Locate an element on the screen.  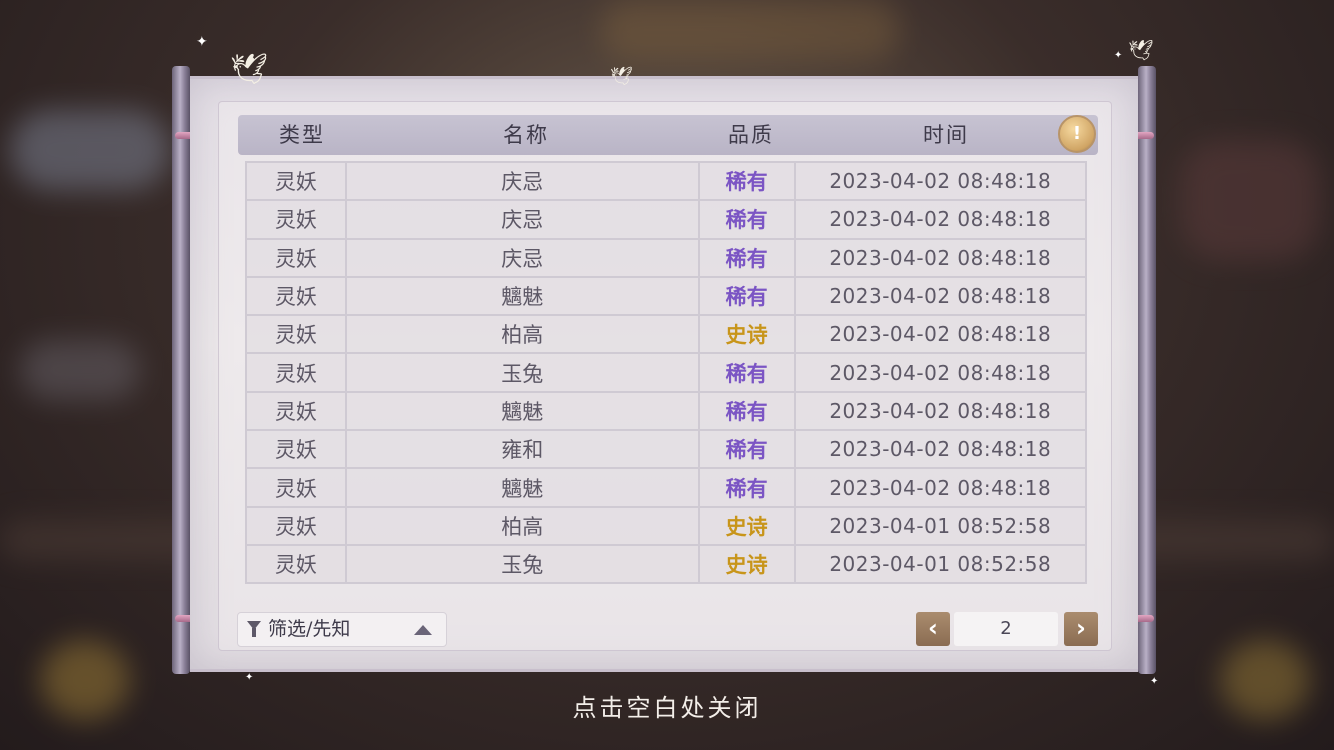
close-hint: 点击空白处关闭 is located at coordinates (667, 705).